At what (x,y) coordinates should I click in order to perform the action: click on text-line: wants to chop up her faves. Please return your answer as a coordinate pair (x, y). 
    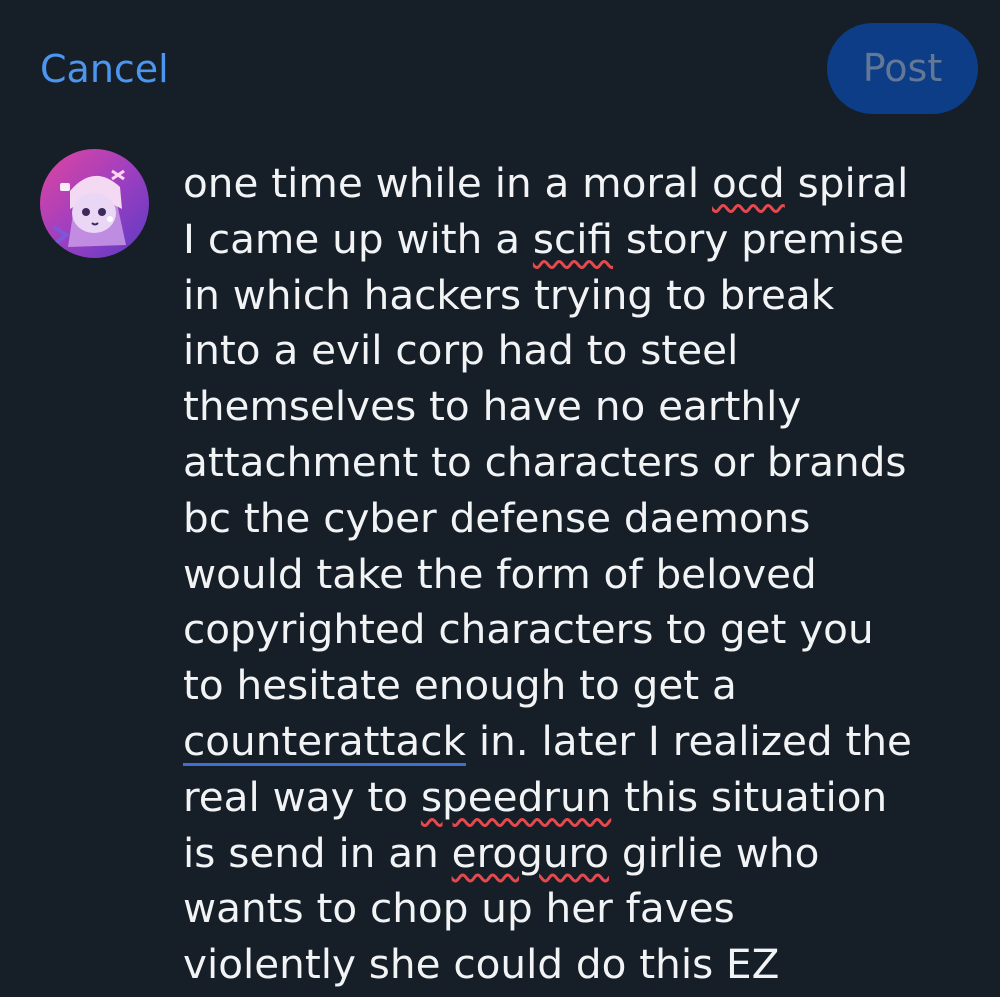
    Looking at the image, I should click on (578, 909).